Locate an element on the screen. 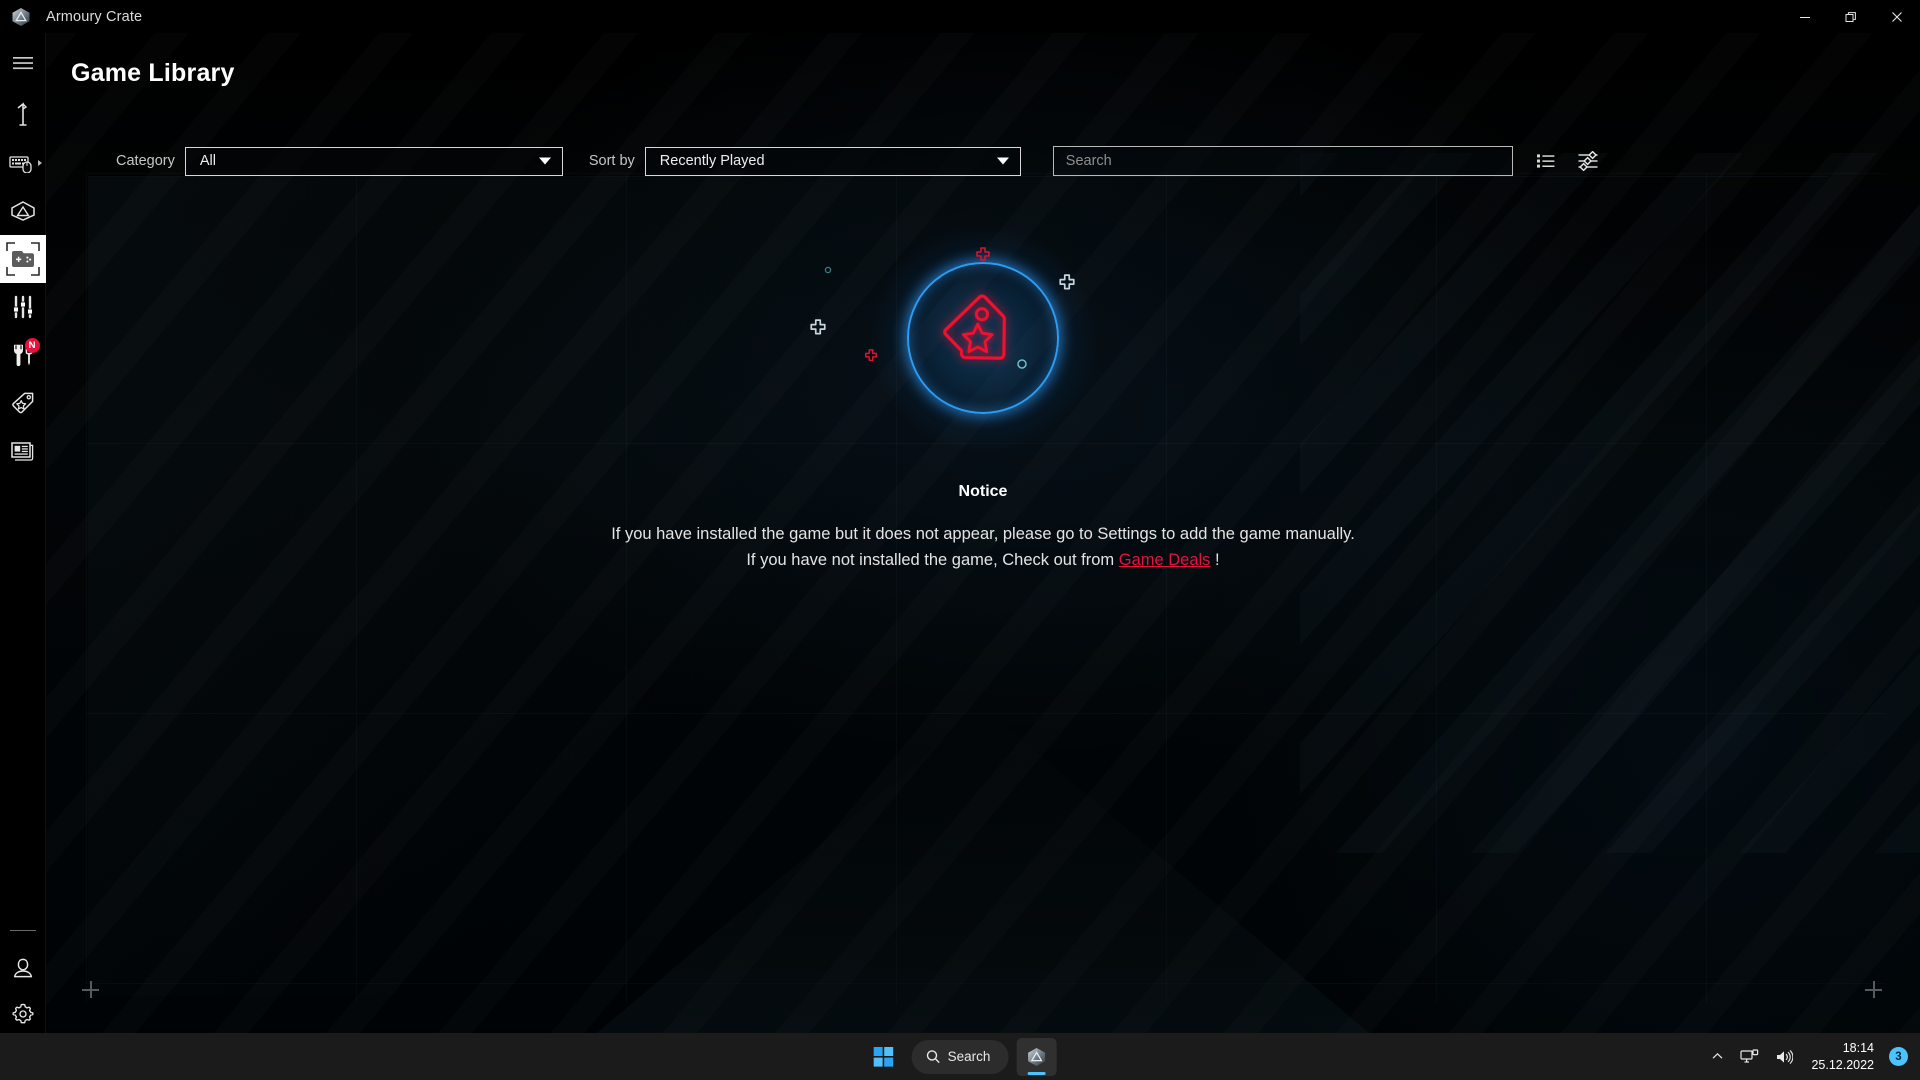 Image resolution: width=1920 pixels, height=1080 pixels. page-title: Game Library is located at coordinates (153, 73).